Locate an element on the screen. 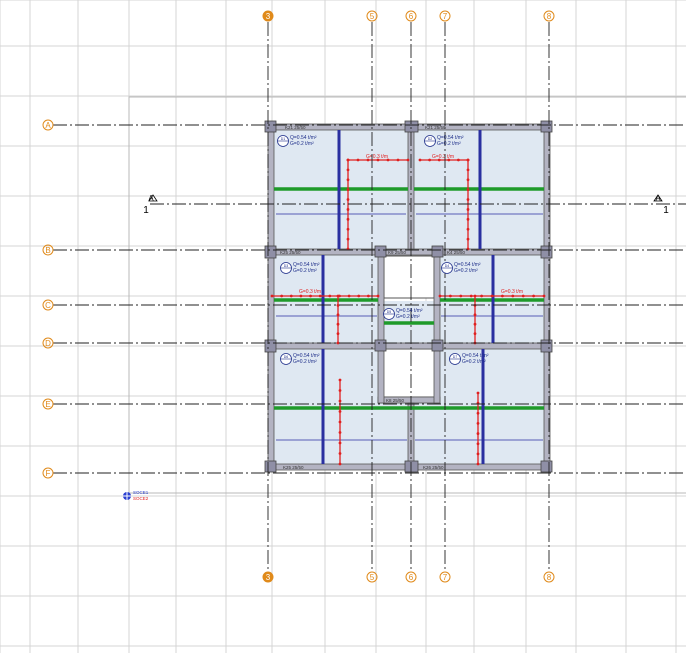 This screenshot has height=653, width=686. slab-annotation-D2: D2 Q=0.54 t/m²G=0.2 t/m² is located at coordinates (444, 141).